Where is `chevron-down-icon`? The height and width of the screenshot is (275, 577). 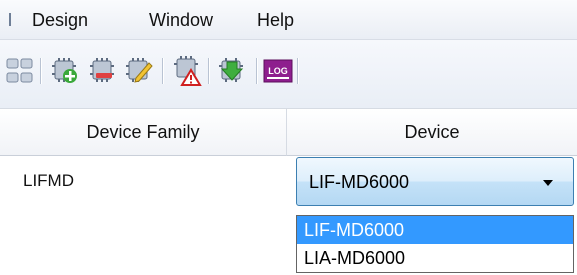
chevron-down-icon is located at coordinates (548, 183).